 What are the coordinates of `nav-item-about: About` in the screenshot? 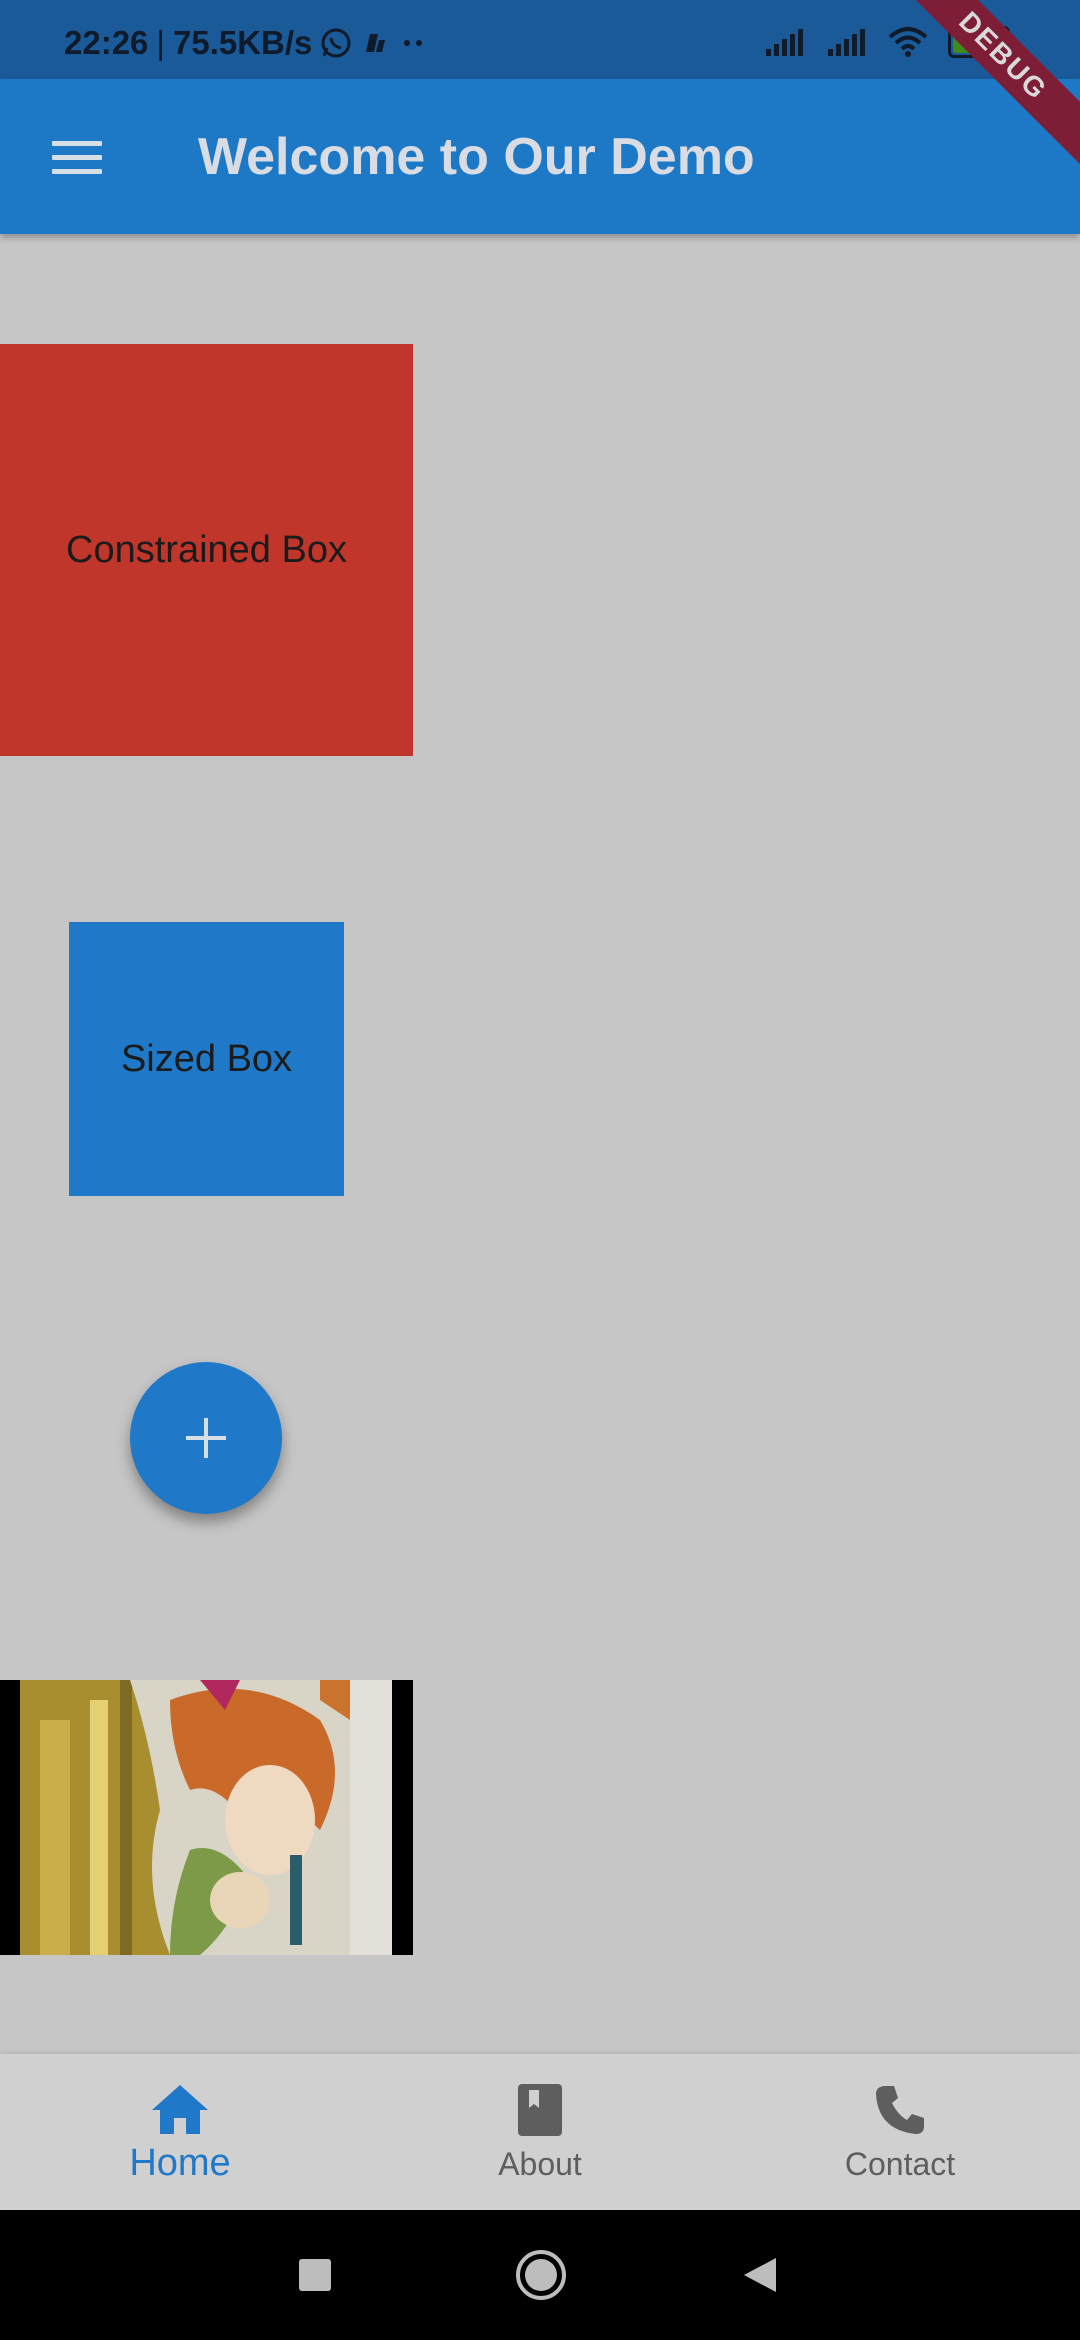 It's located at (540, 2132).